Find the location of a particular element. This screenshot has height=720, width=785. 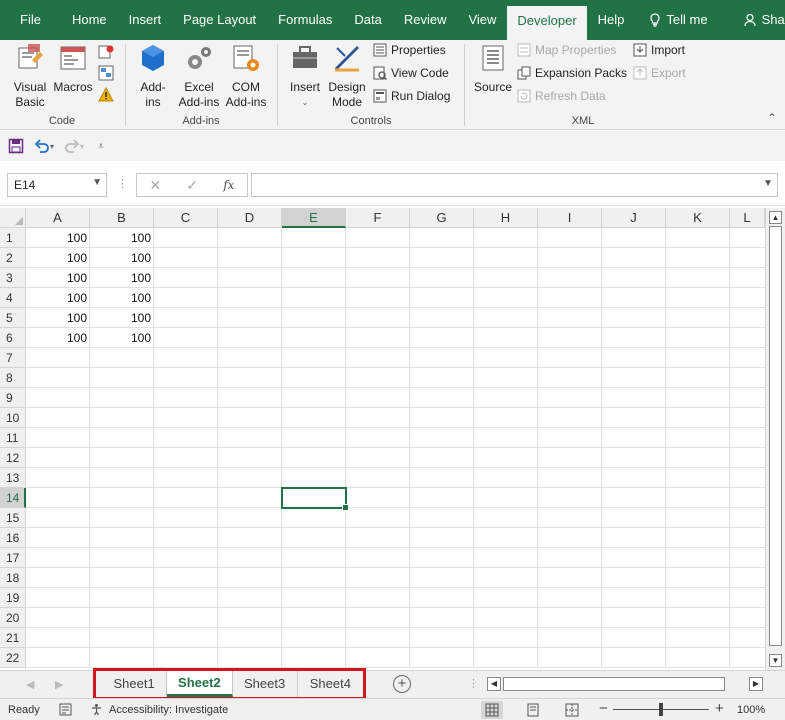

horizontal-scroll-thumb is located at coordinates (614, 684).